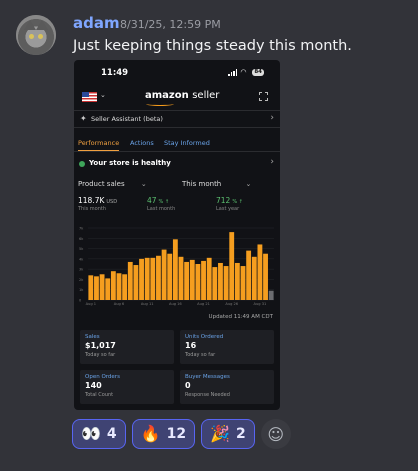 The image size is (418, 471). I want to click on smile-plus-icon: ☺, so click(276, 434).